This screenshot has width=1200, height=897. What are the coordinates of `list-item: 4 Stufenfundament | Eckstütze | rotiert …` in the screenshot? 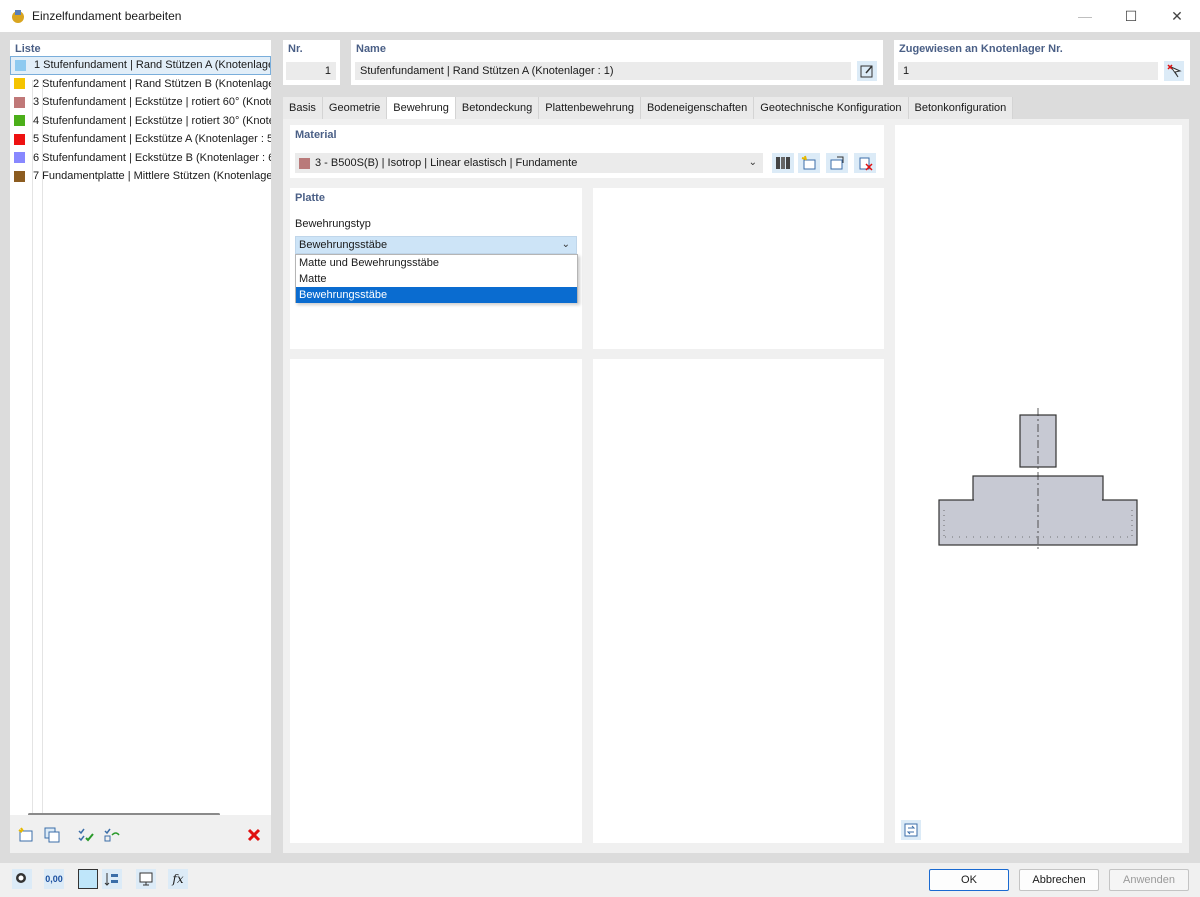 It's located at (140, 121).